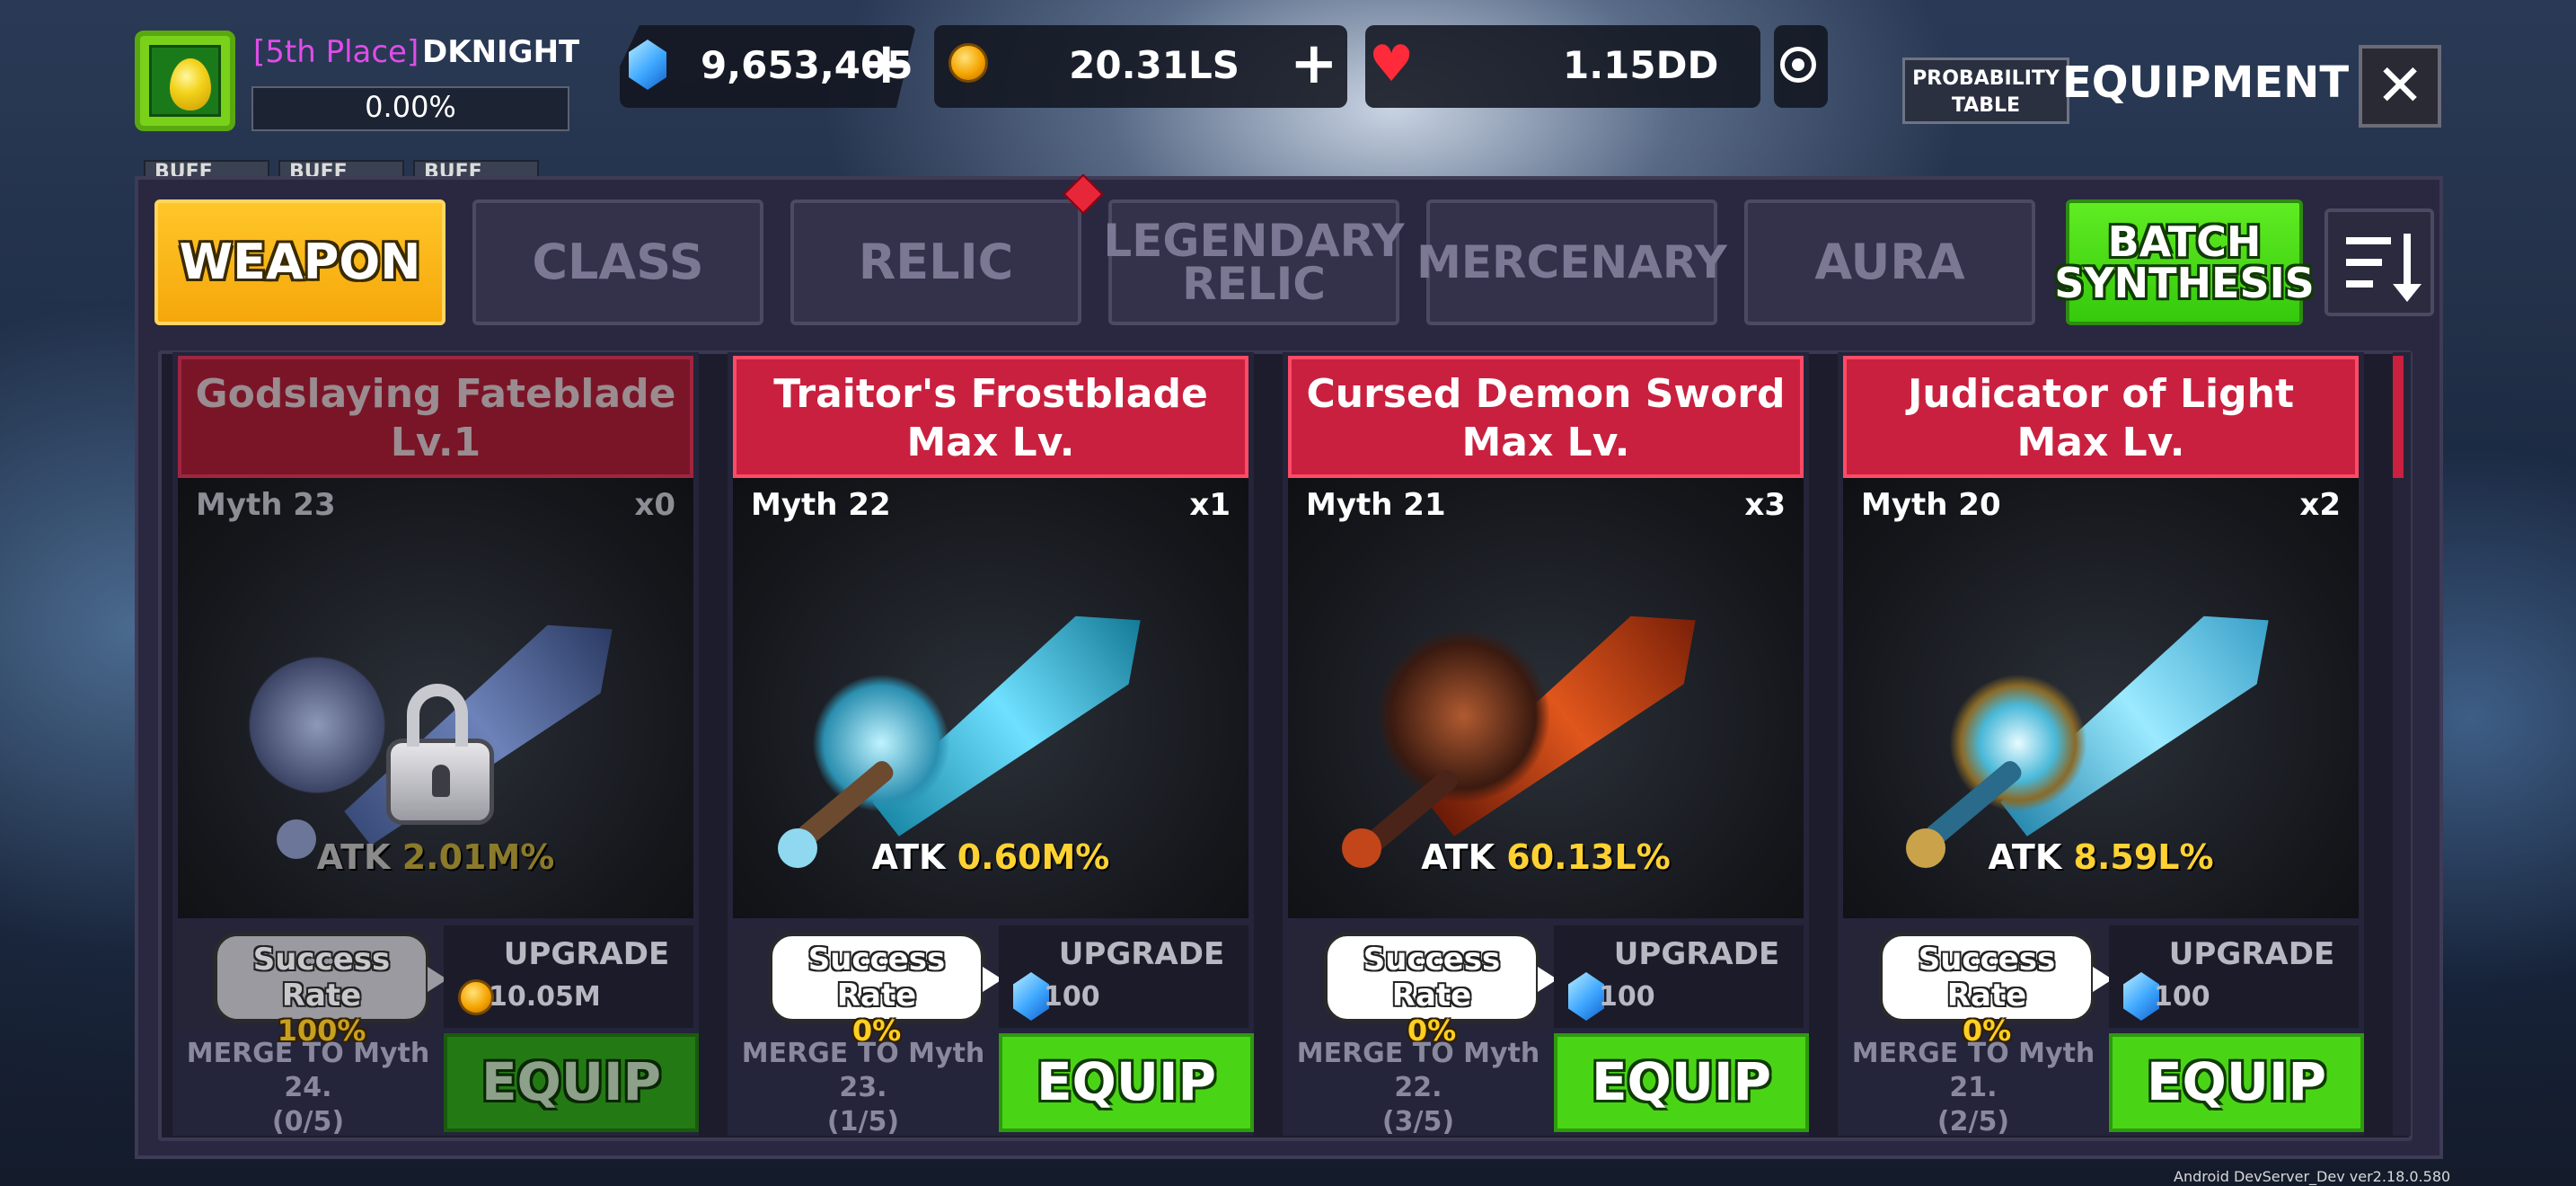  What do you see at coordinates (330, 990) in the screenshot?
I see `success-rate-badge: Success Rate 100%` at bounding box center [330, 990].